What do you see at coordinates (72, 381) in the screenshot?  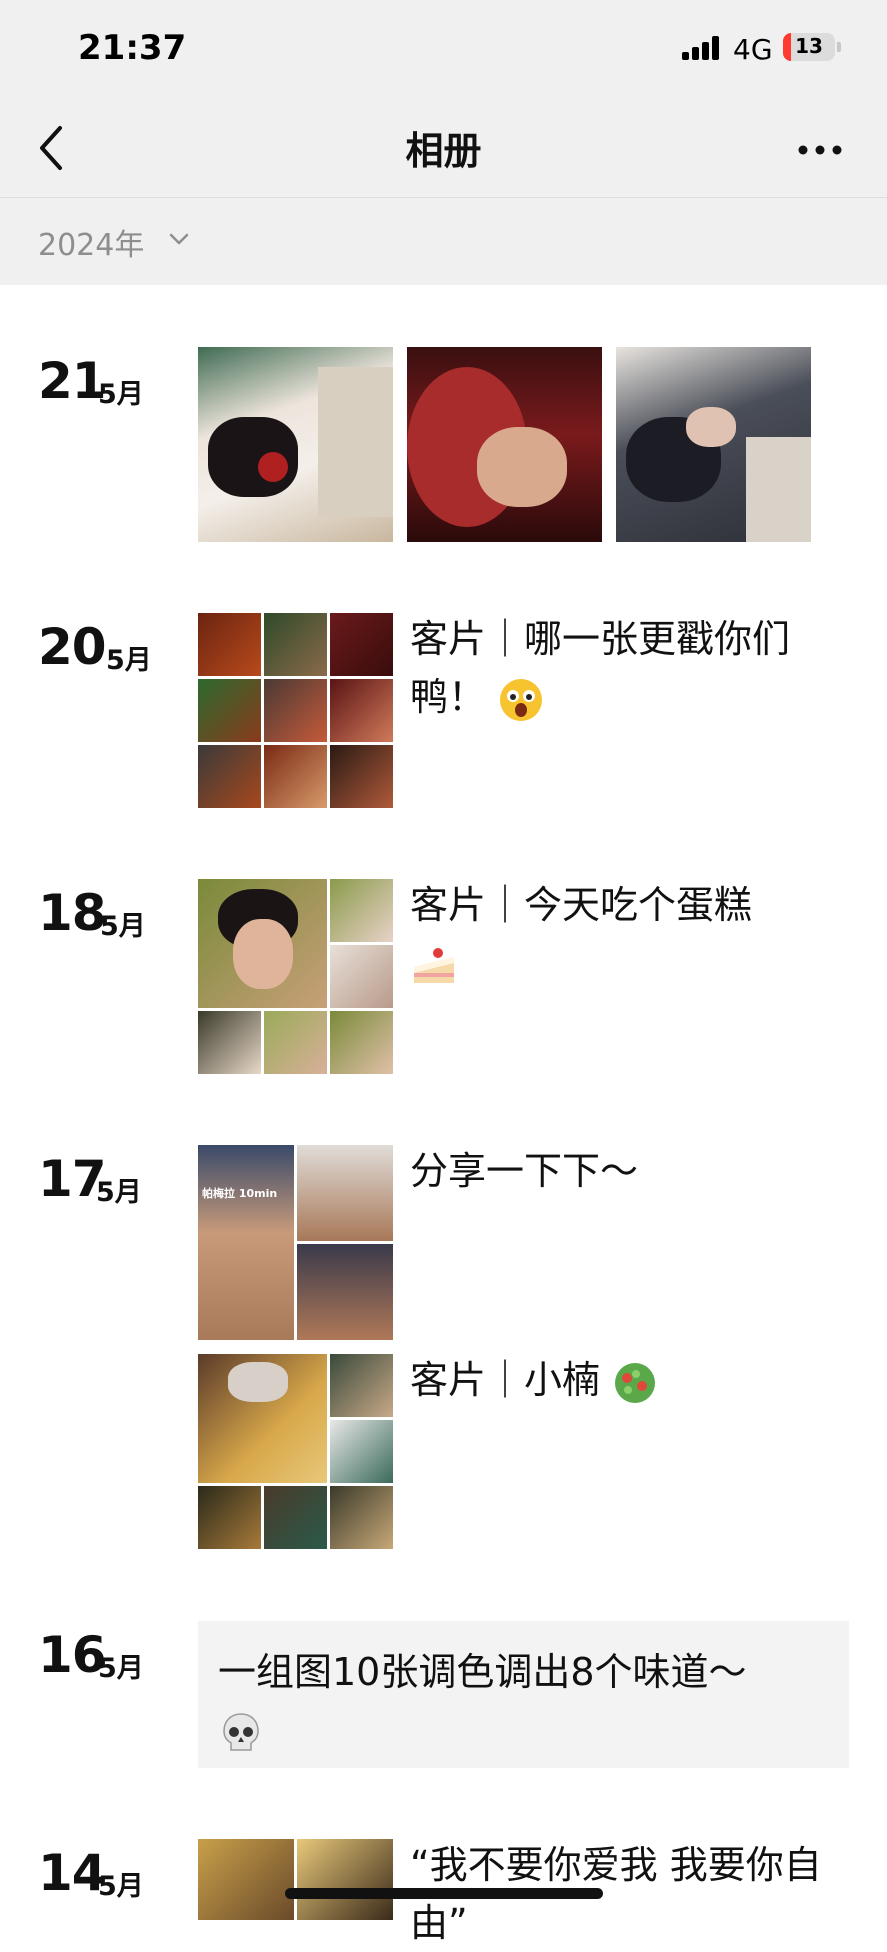 I see `entry-day: 21` at bounding box center [72, 381].